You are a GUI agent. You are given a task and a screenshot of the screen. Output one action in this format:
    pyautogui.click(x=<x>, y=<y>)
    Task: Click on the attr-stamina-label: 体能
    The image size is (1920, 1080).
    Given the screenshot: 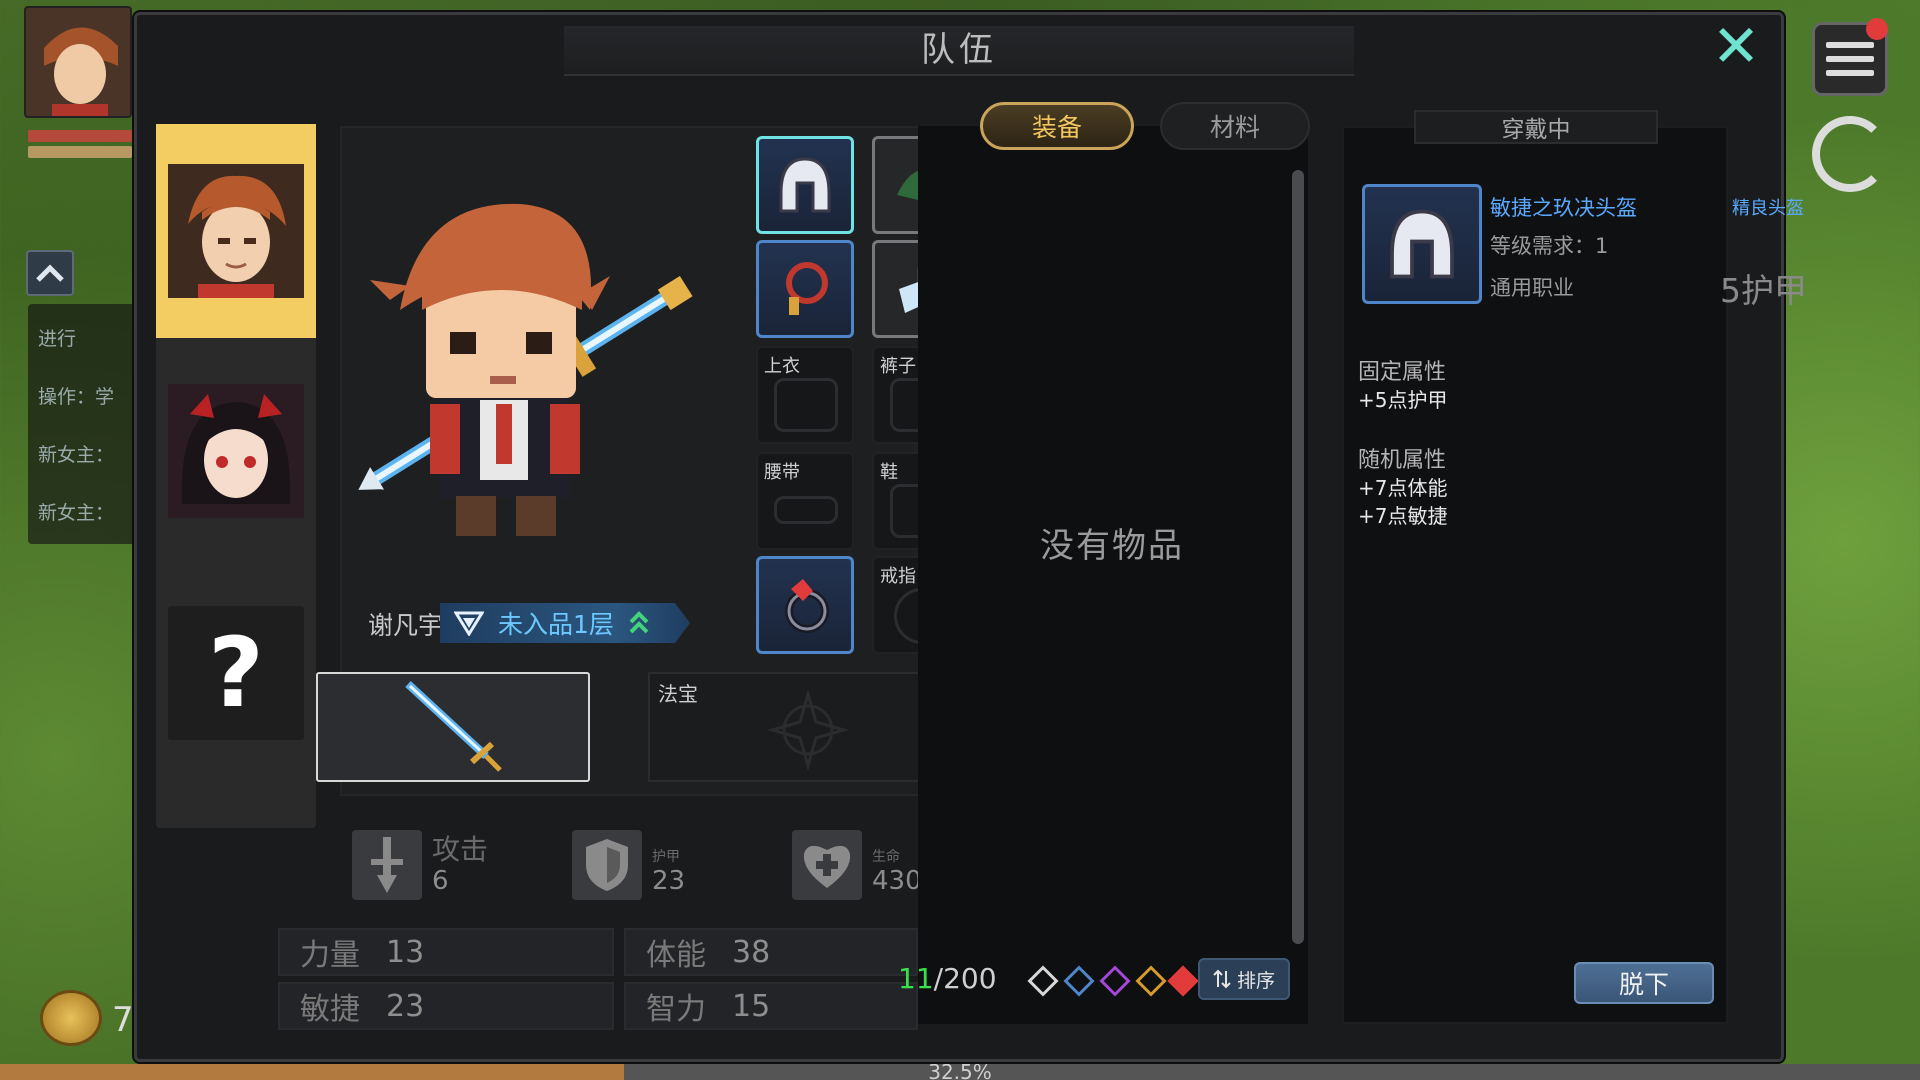 What is the action you would take?
    pyautogui.click(x=676, y=955)
    